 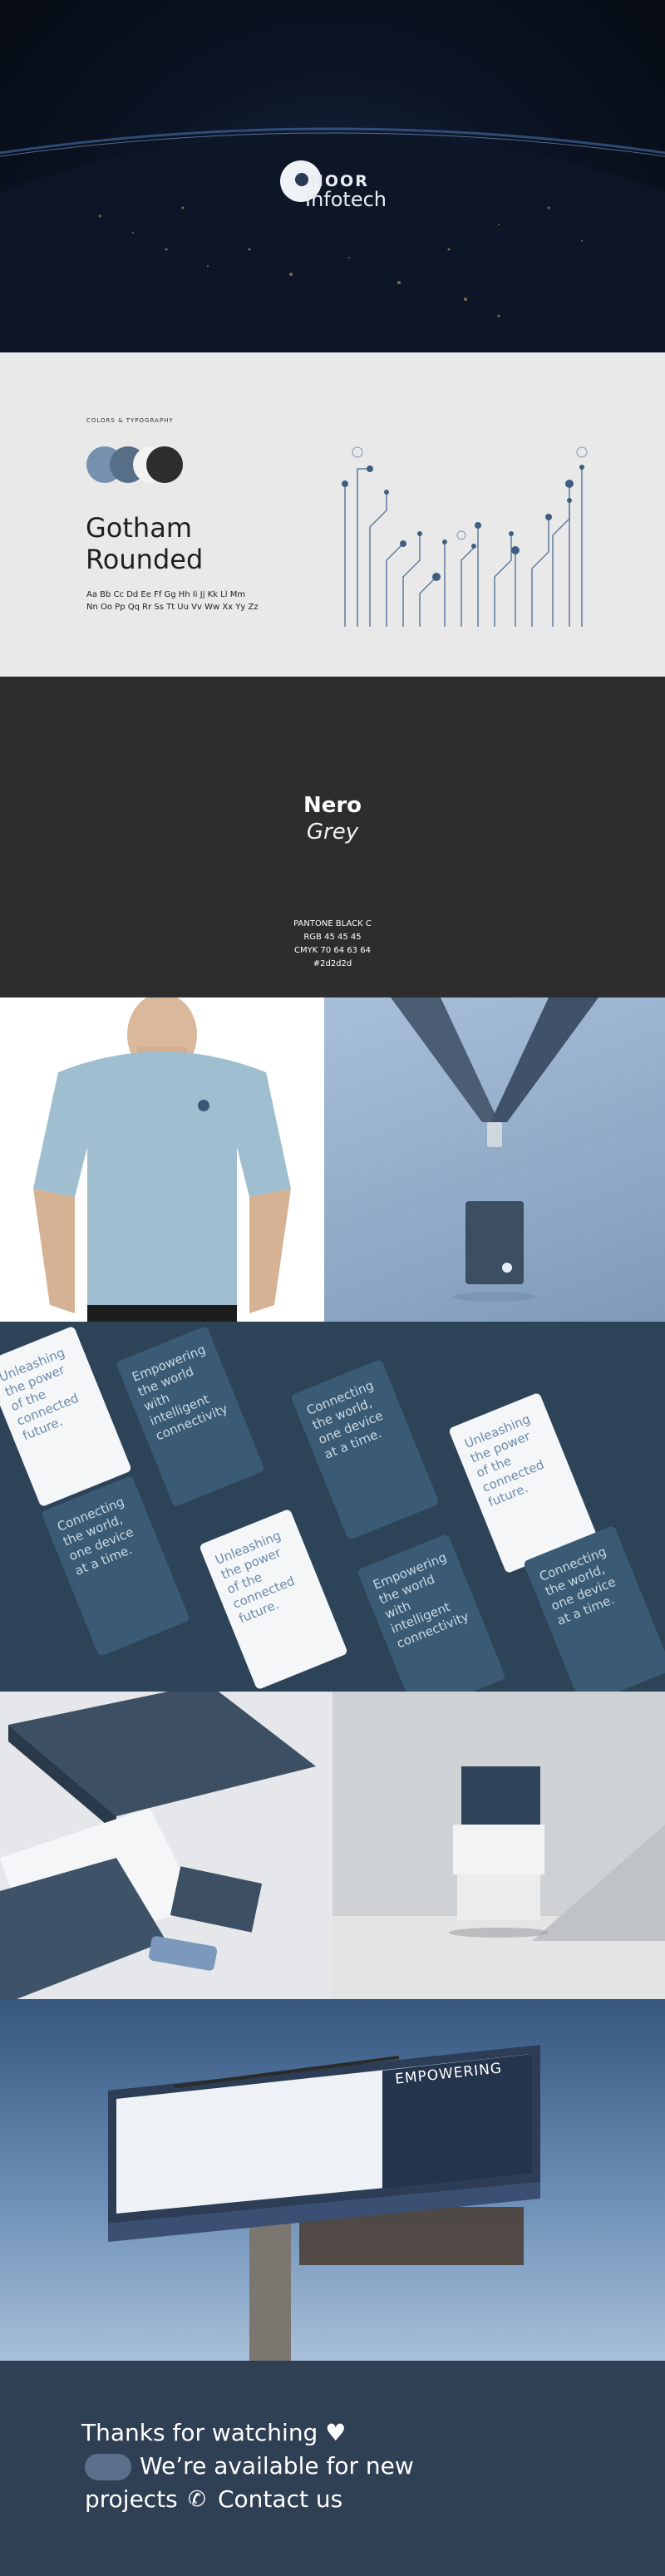 I want to click on typeface-name-line2: Rounded, so click(x=145, y=559).